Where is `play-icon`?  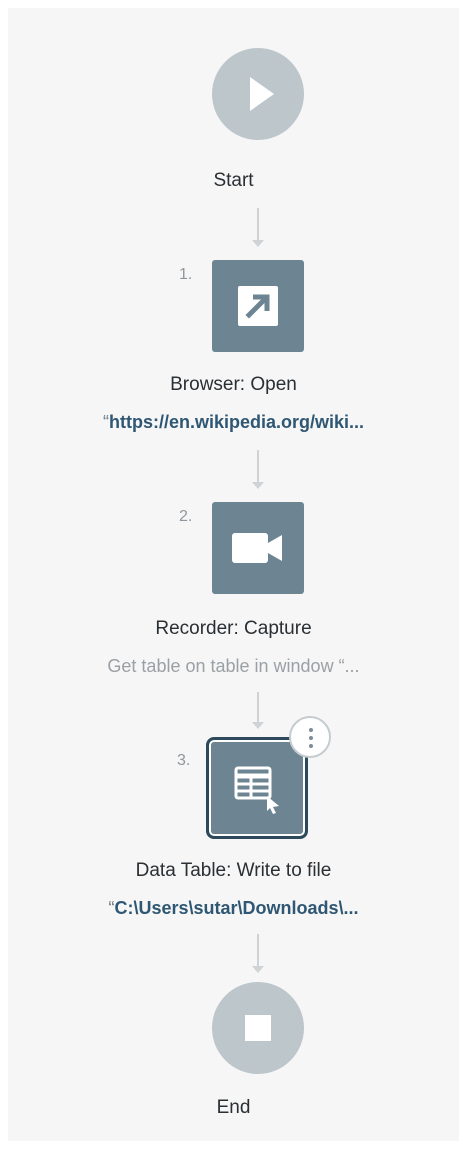 play-icon is located at coordinates (262, 94).